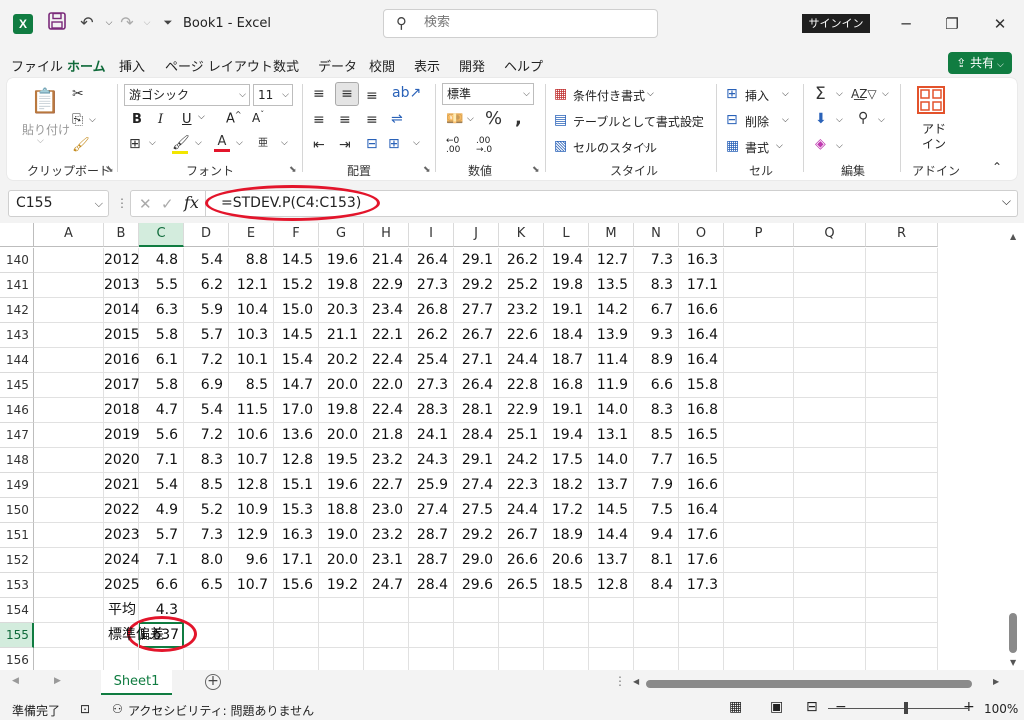  I want to click on row-header: 147, so click(17, 435).